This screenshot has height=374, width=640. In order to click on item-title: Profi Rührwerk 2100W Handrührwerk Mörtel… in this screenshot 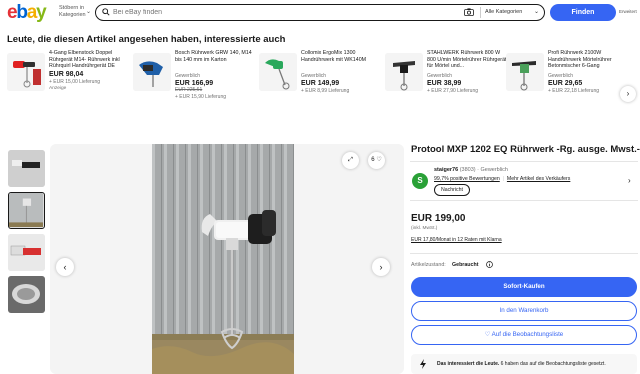, I will do `click(588, 60)`.